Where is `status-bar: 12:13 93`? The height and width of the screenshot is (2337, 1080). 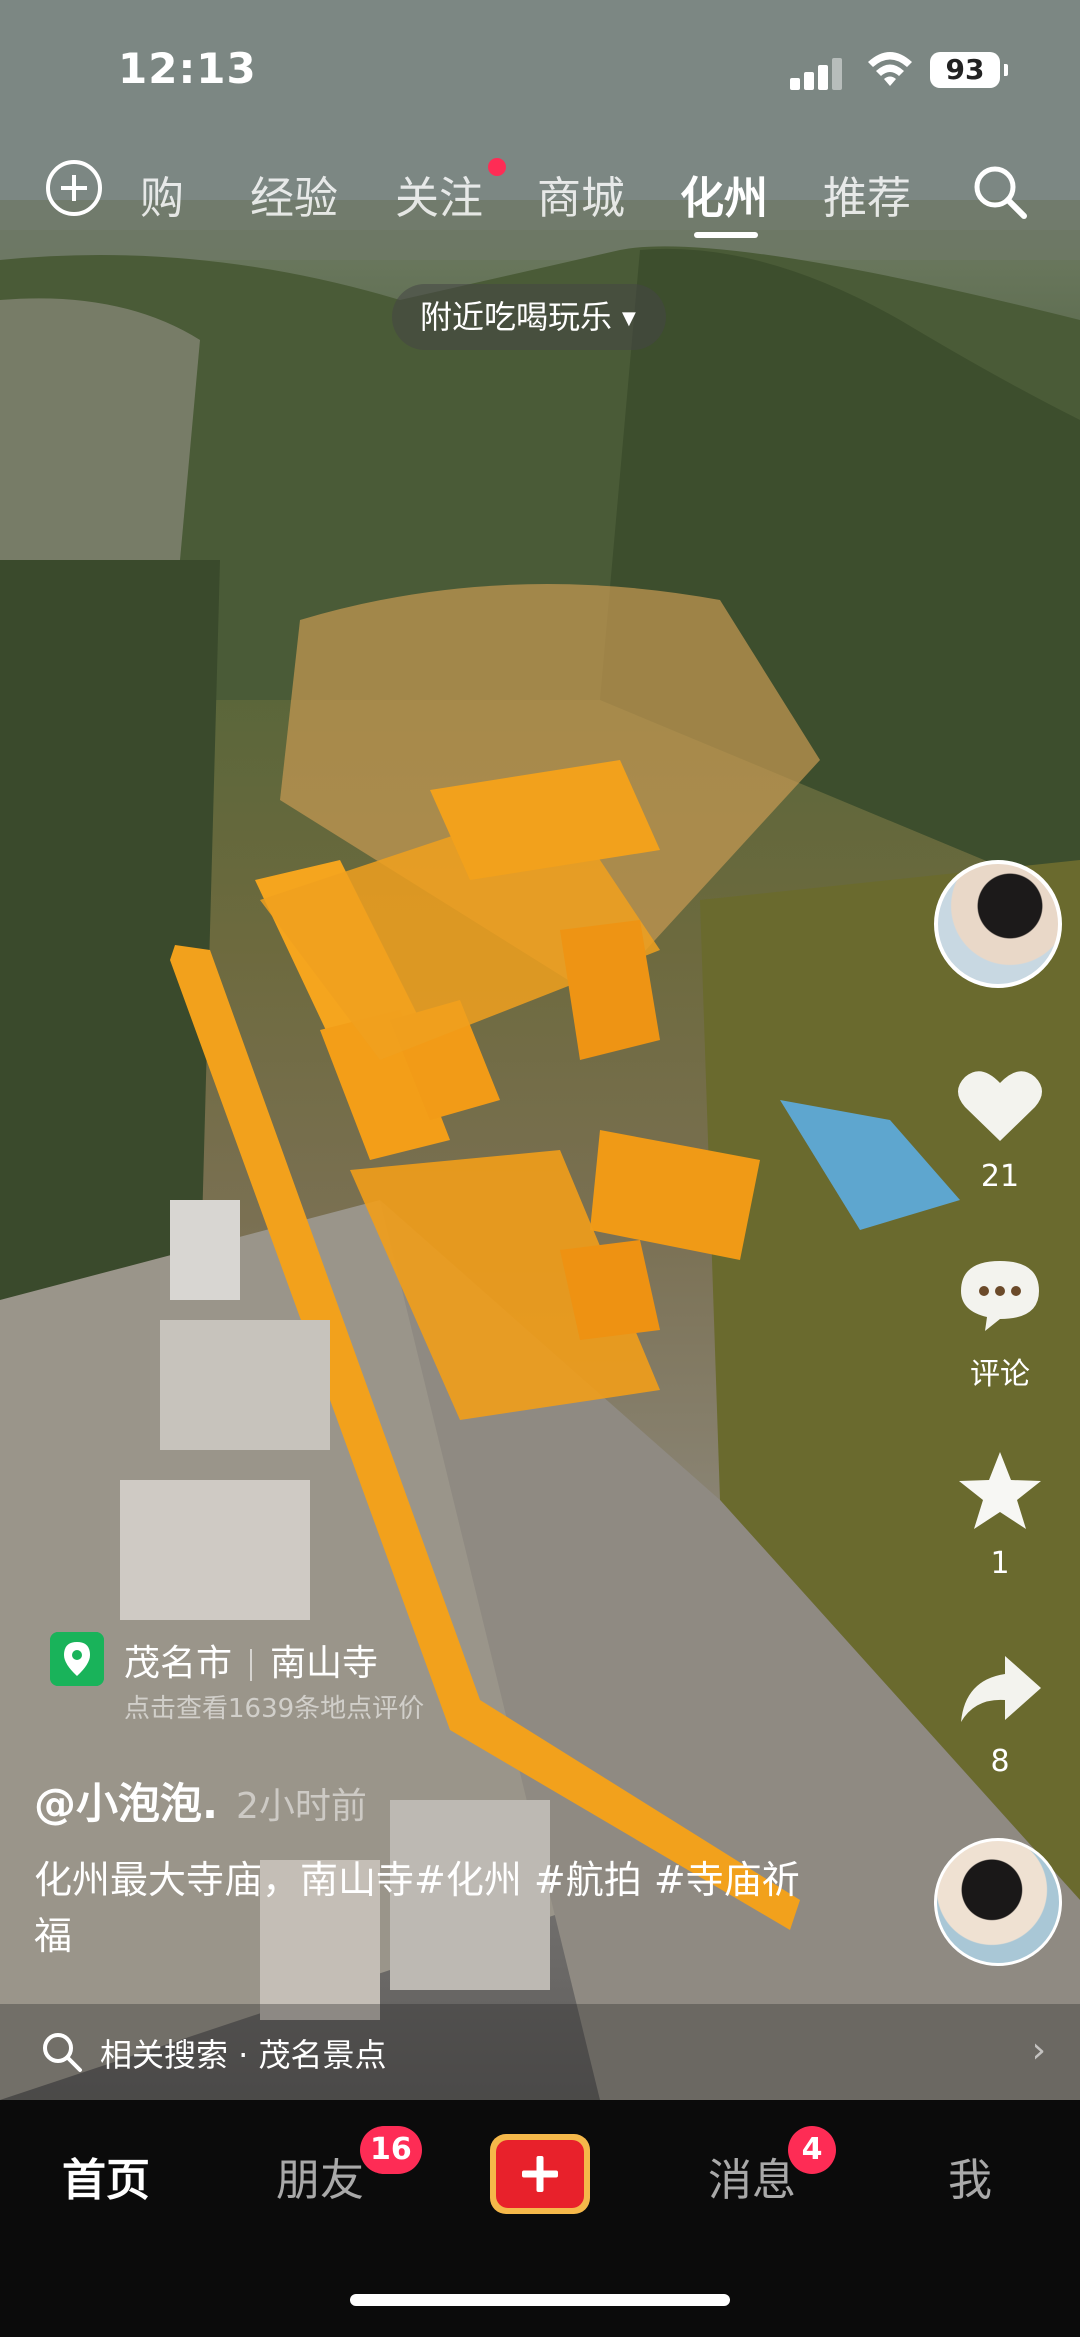
status-bar: 12:13 93 is located at coordinates (540, 70).